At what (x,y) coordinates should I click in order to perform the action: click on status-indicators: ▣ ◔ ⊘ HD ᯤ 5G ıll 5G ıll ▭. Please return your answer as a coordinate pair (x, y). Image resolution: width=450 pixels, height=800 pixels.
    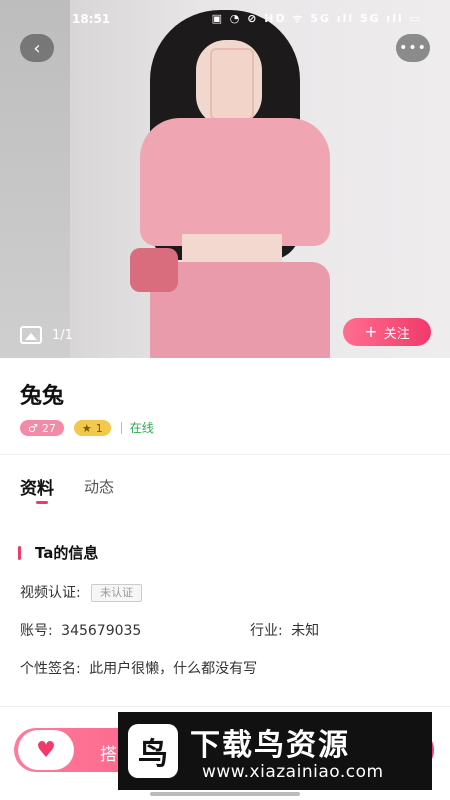
    Looking at the image, I should click on (316, 18).